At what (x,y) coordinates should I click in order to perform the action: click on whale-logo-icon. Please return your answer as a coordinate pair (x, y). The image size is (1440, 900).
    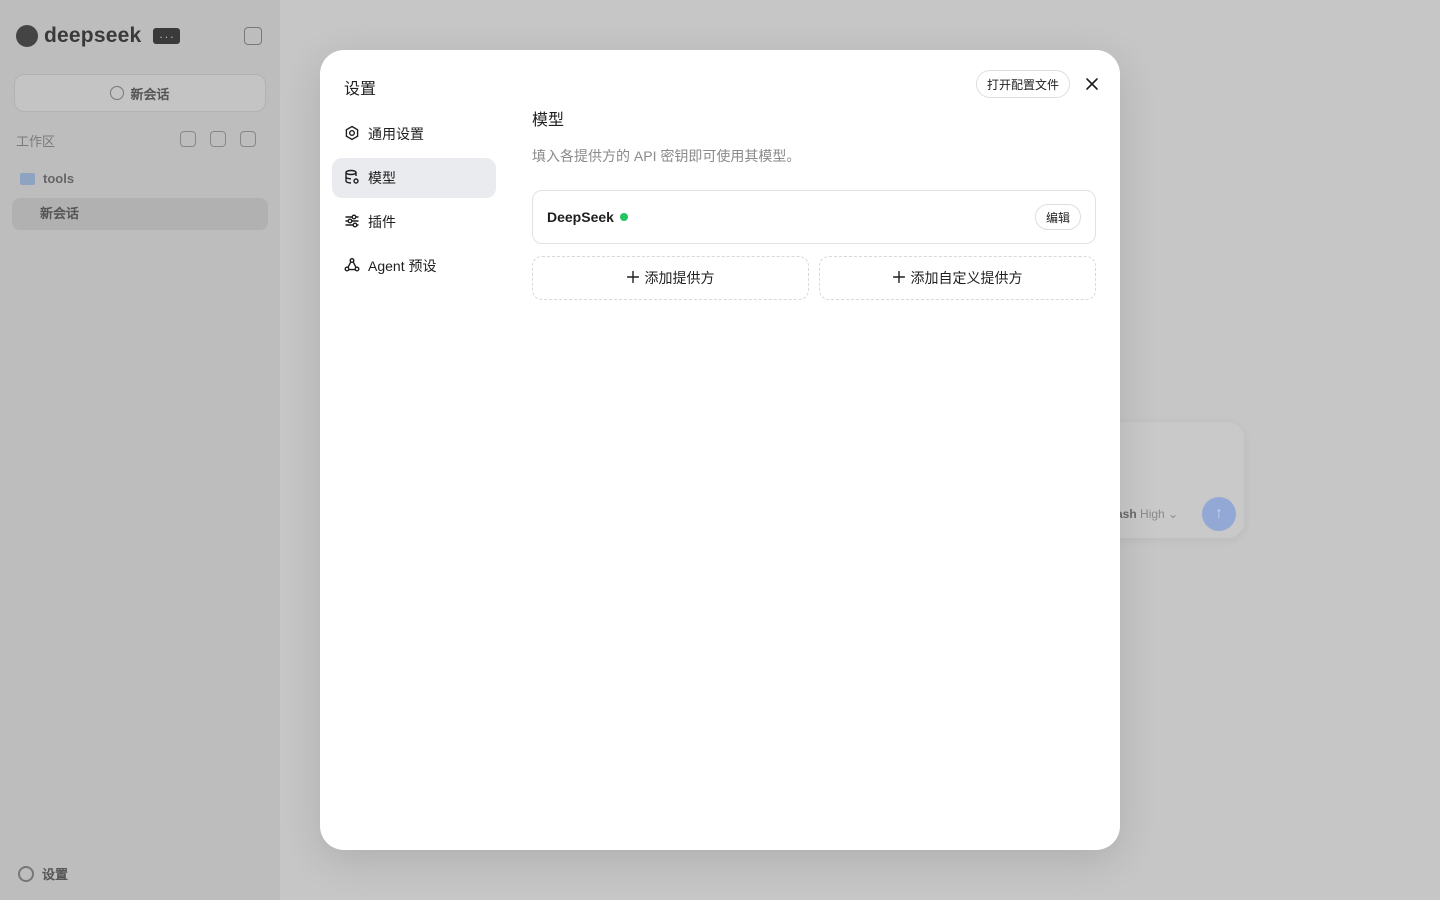
    Looking at the image, I should click on (27, 36).